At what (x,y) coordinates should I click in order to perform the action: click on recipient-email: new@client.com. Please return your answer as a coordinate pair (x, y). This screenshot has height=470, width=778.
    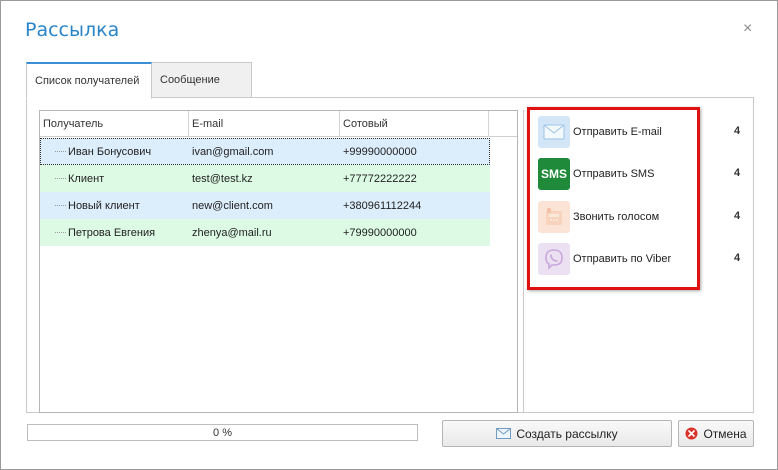
    Looking at the image, I should click on (232, 205).